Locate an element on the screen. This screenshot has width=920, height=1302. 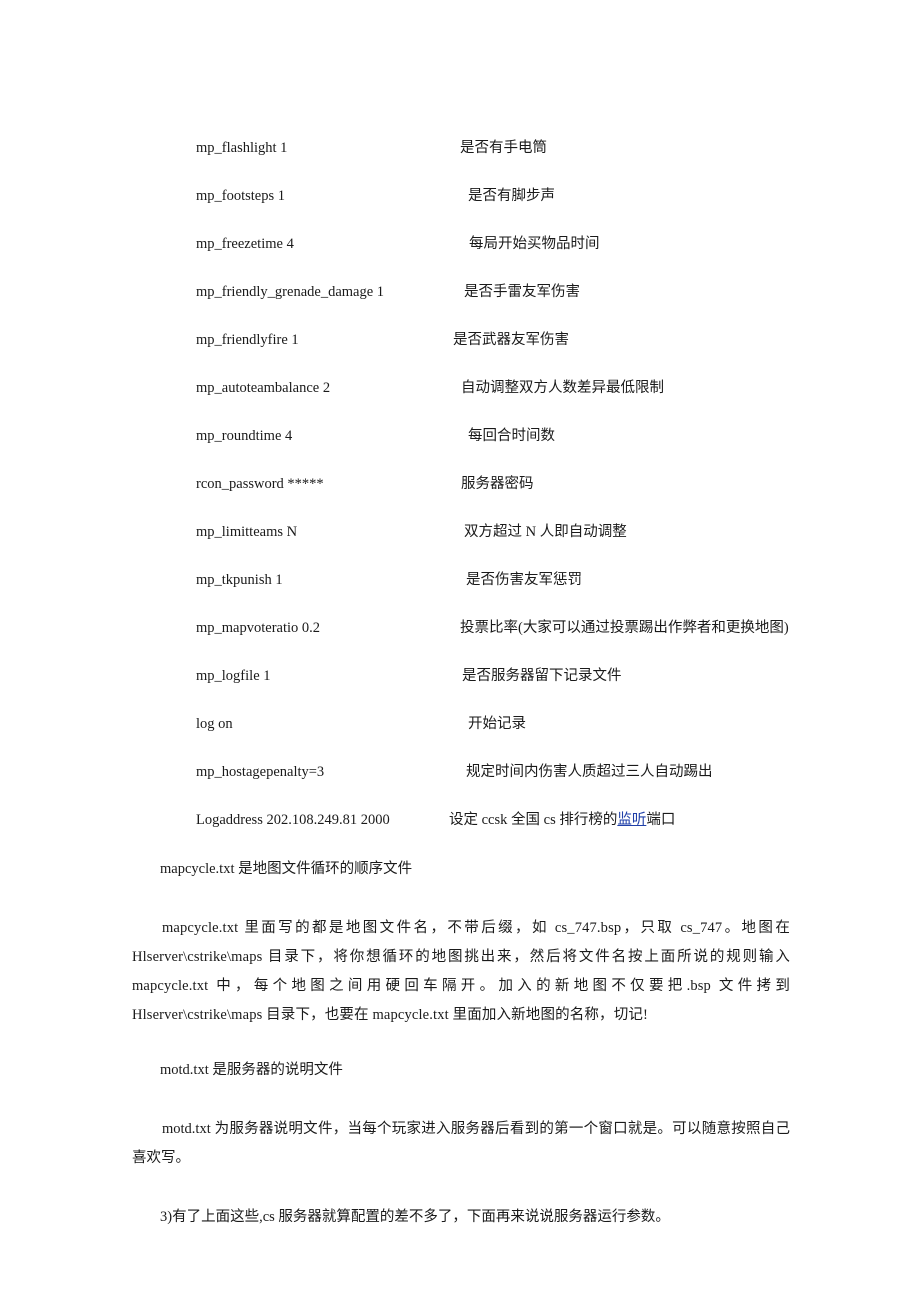
parameter-command: mp_autoteambalance 2 is located at coordinates (263, 388).